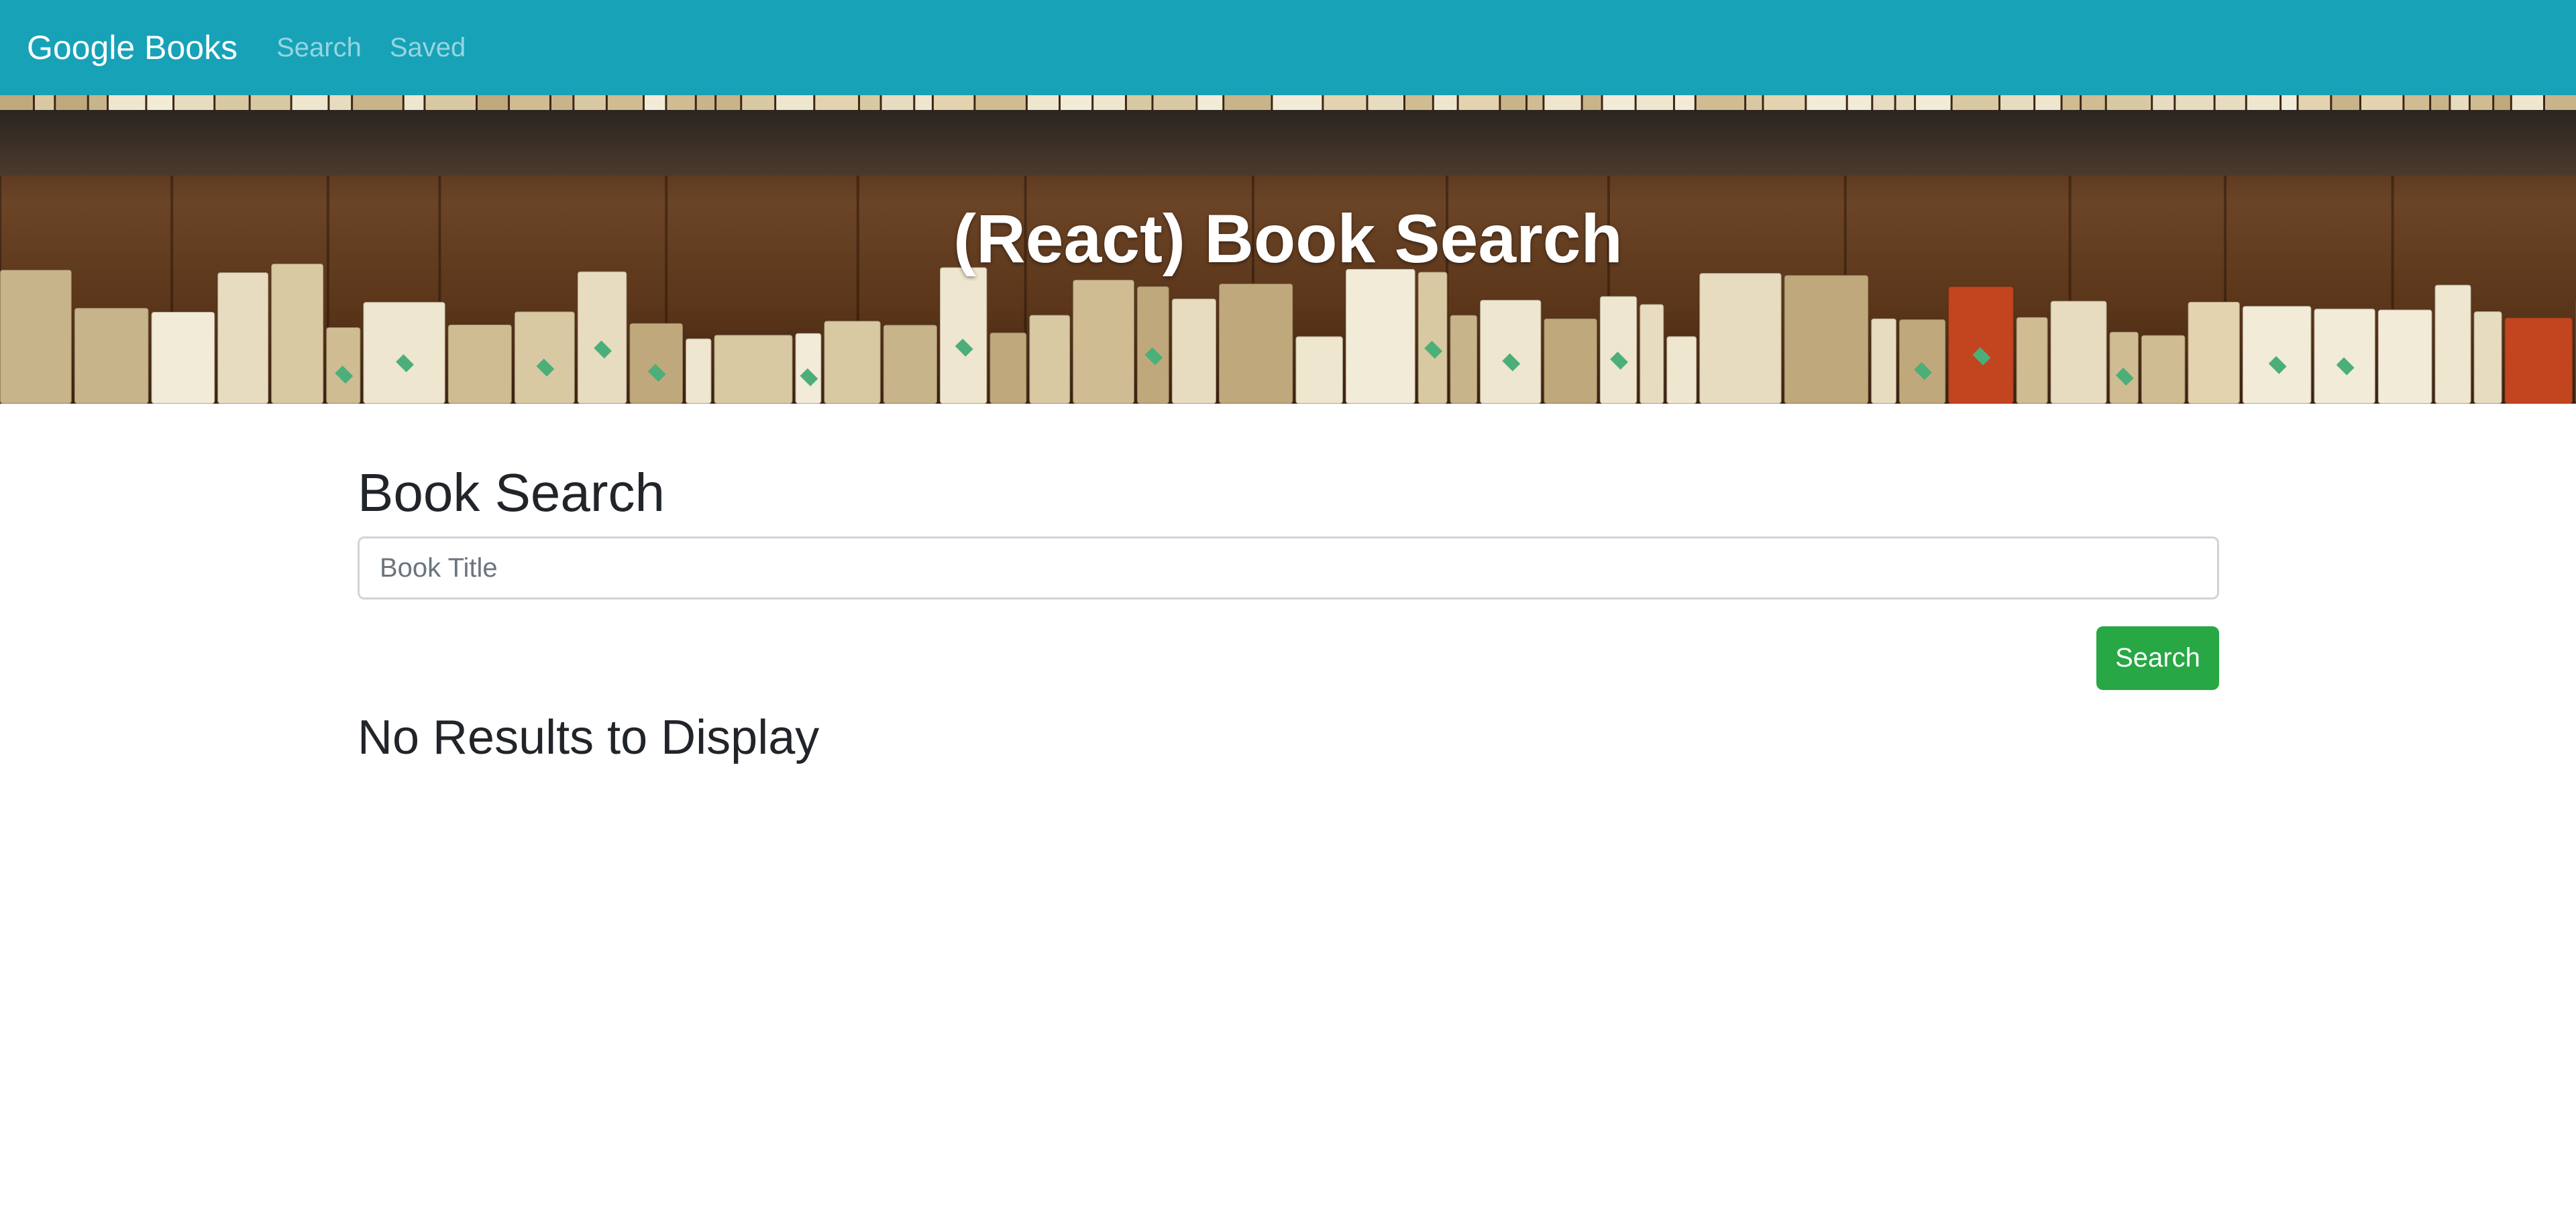 The width and height of the screenshot is (2576, 1205). I want to click on no-results-message: No Results to Display, so click(589, 737).